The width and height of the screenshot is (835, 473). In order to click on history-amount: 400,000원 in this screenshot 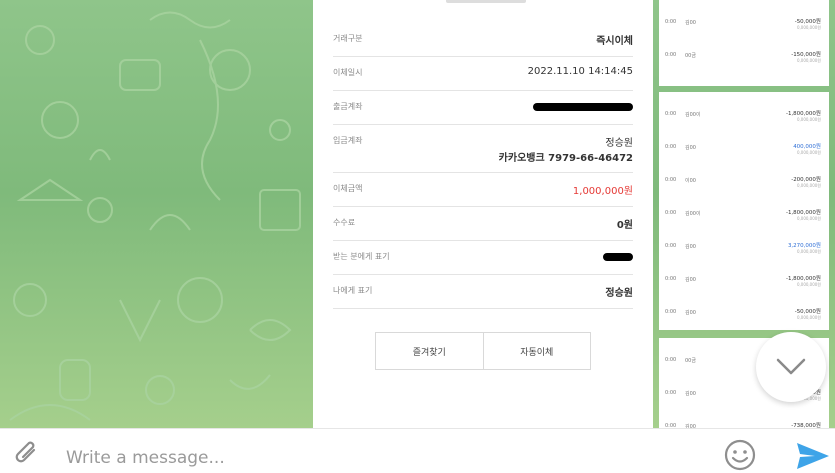, I will do `click(807, 147)`.